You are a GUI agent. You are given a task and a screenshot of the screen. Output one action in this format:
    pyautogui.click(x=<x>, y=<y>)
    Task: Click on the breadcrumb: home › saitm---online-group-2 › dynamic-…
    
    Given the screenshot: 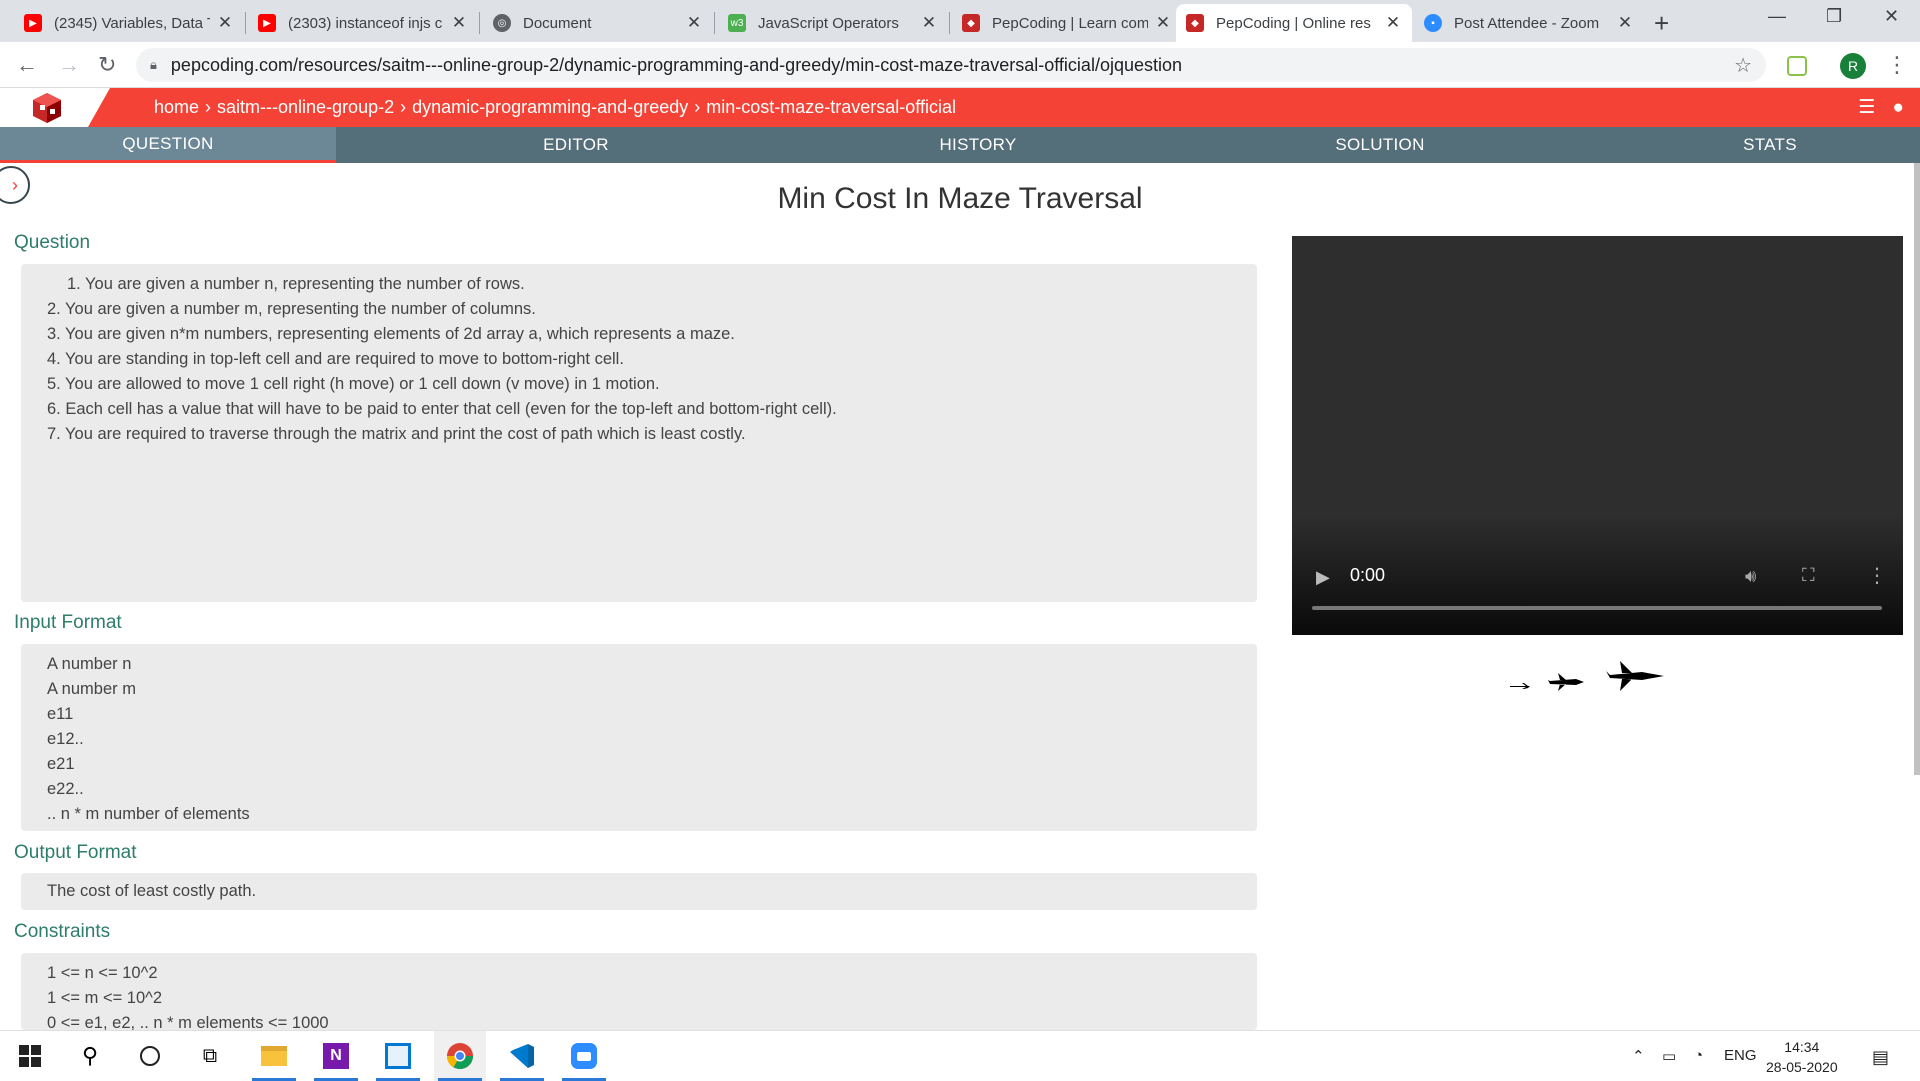 What is the action you would take?
    pyautogui.click(x=555, y=107)
    